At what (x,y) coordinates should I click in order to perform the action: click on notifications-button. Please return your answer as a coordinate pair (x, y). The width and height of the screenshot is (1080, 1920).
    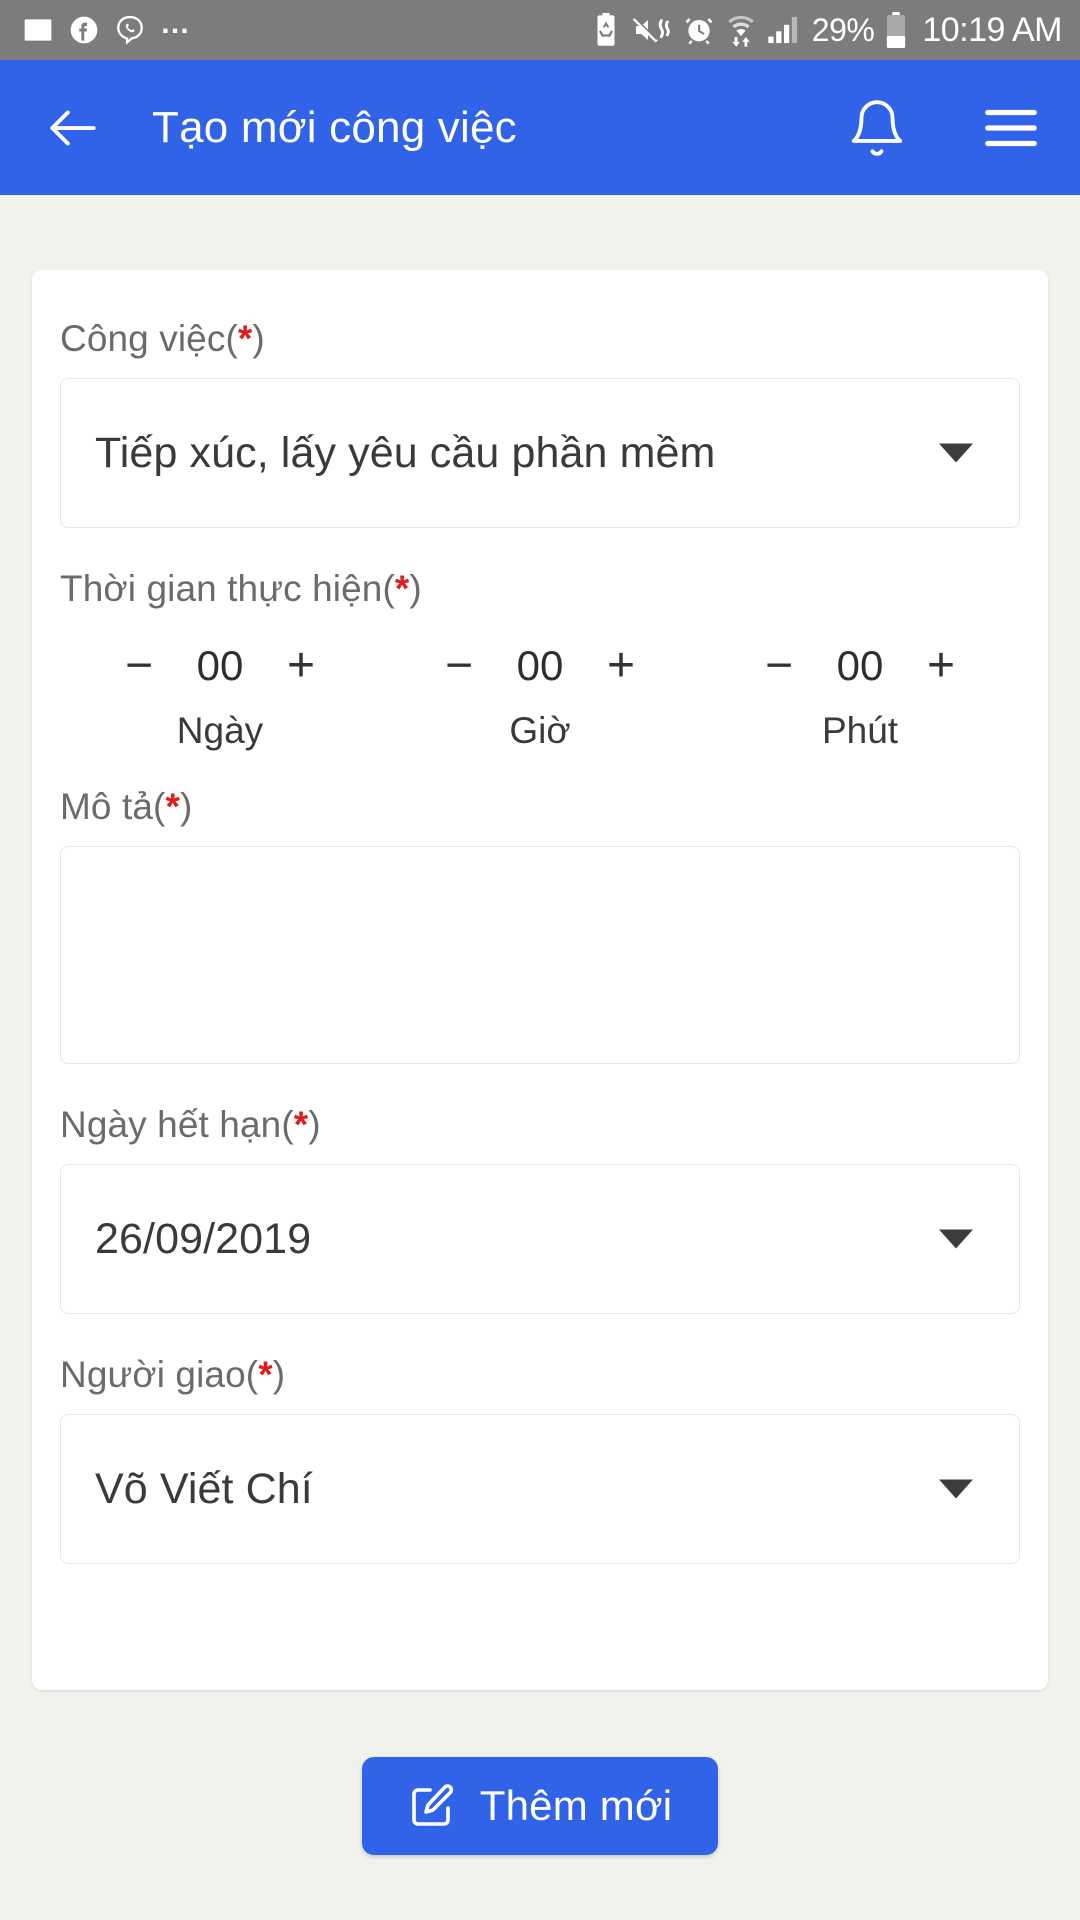
    Looking at the image, I should click on (877, 128).